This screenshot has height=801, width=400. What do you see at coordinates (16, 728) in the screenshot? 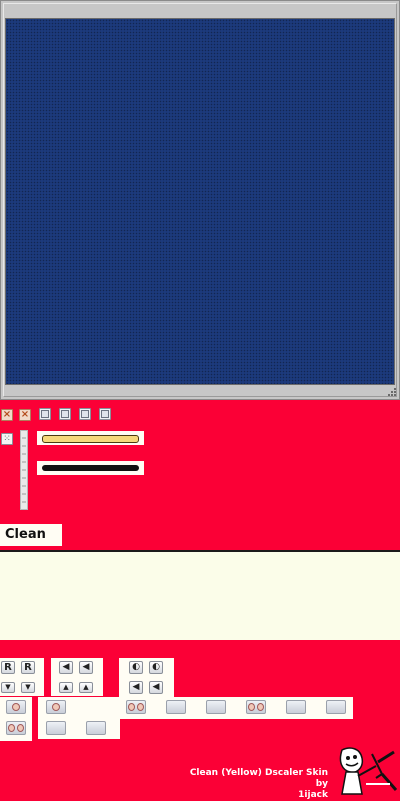
I see `dual-dot-button` at bounding box center [16, 728].